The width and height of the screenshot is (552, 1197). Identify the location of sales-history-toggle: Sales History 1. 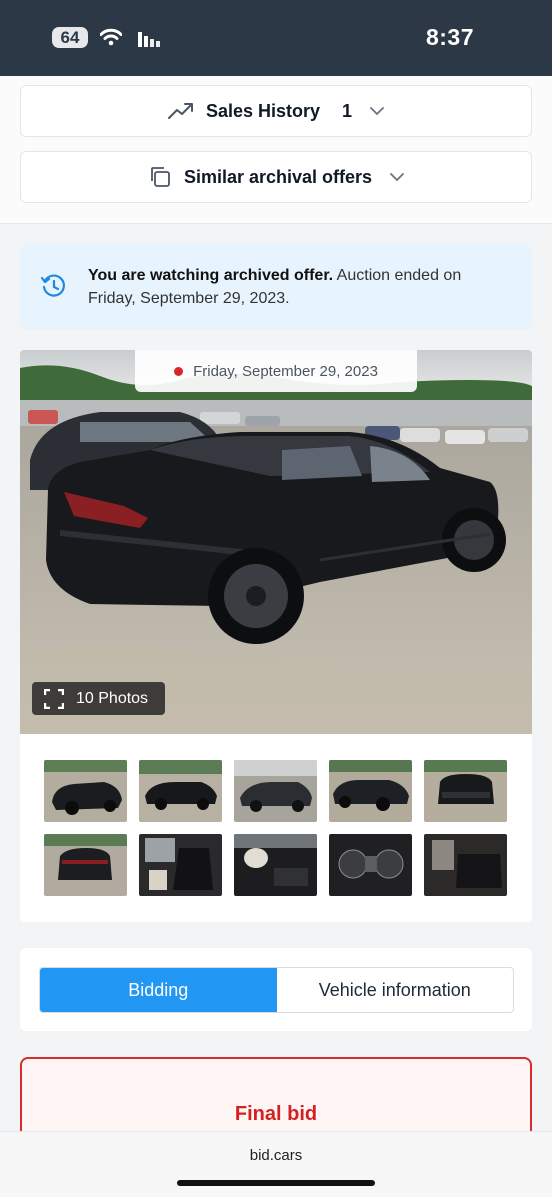
(276, 111).